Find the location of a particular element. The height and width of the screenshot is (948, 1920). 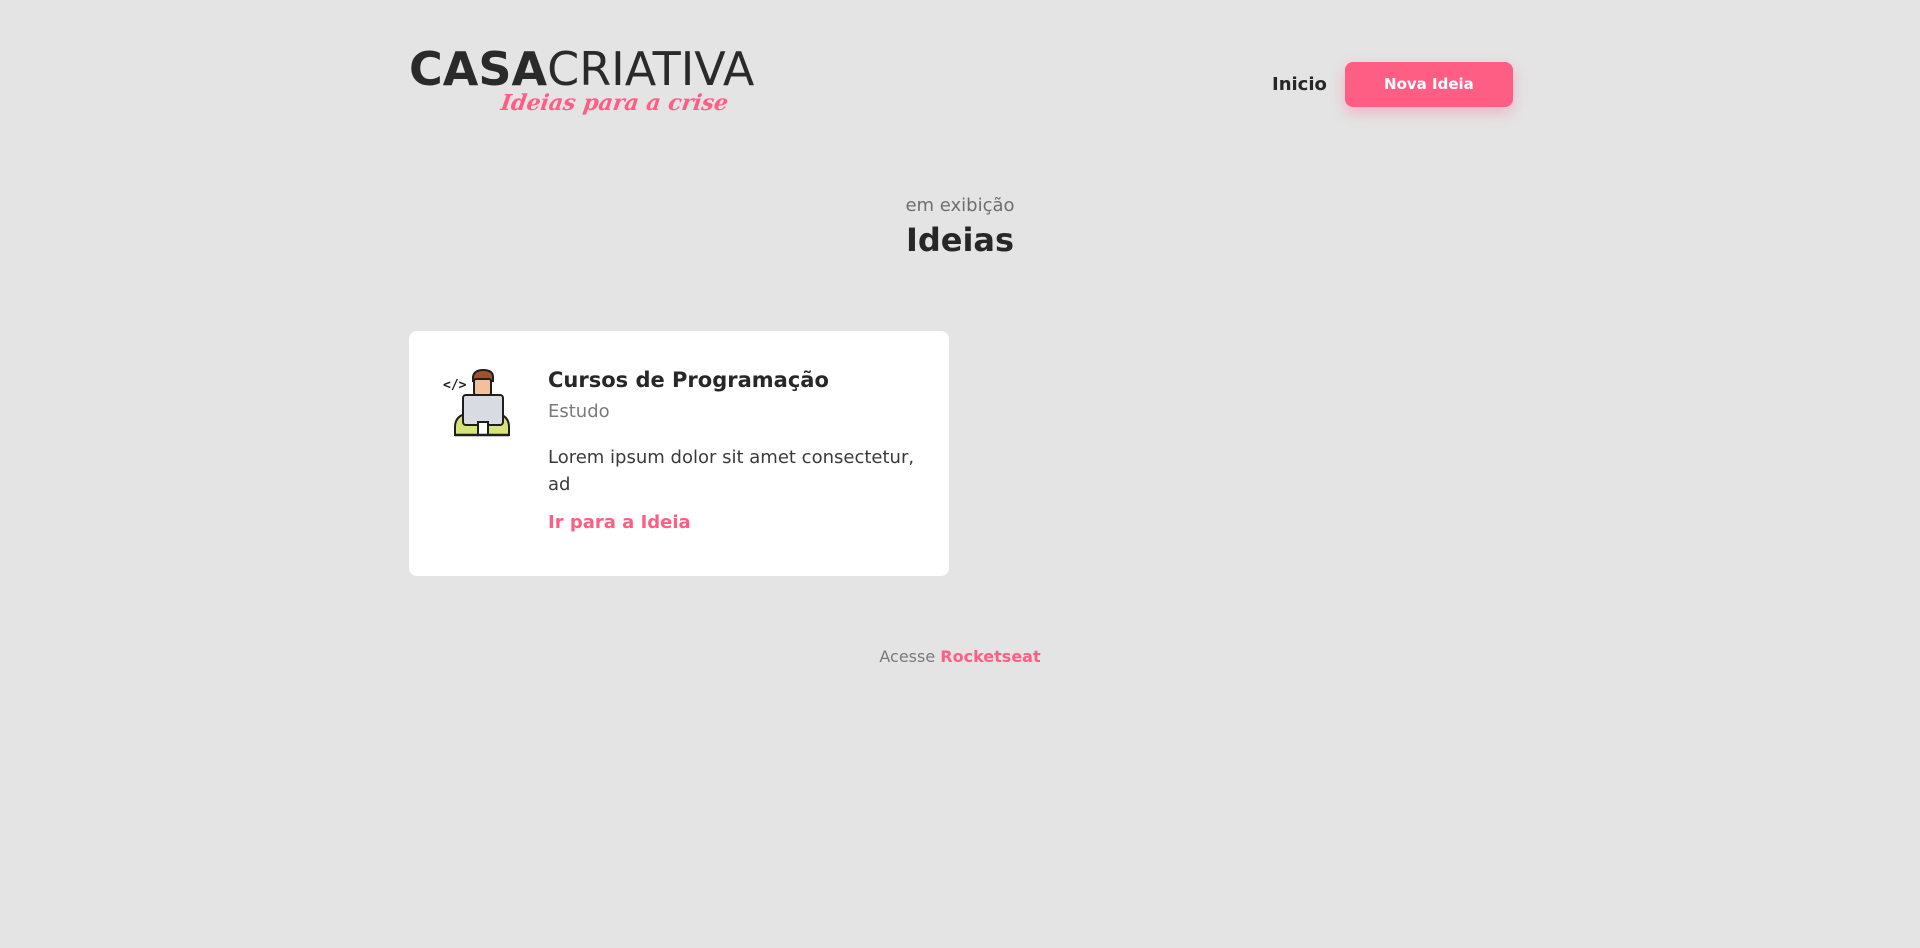

new-idea-button: Nova Ideia is located at coordinates (1428, 84).